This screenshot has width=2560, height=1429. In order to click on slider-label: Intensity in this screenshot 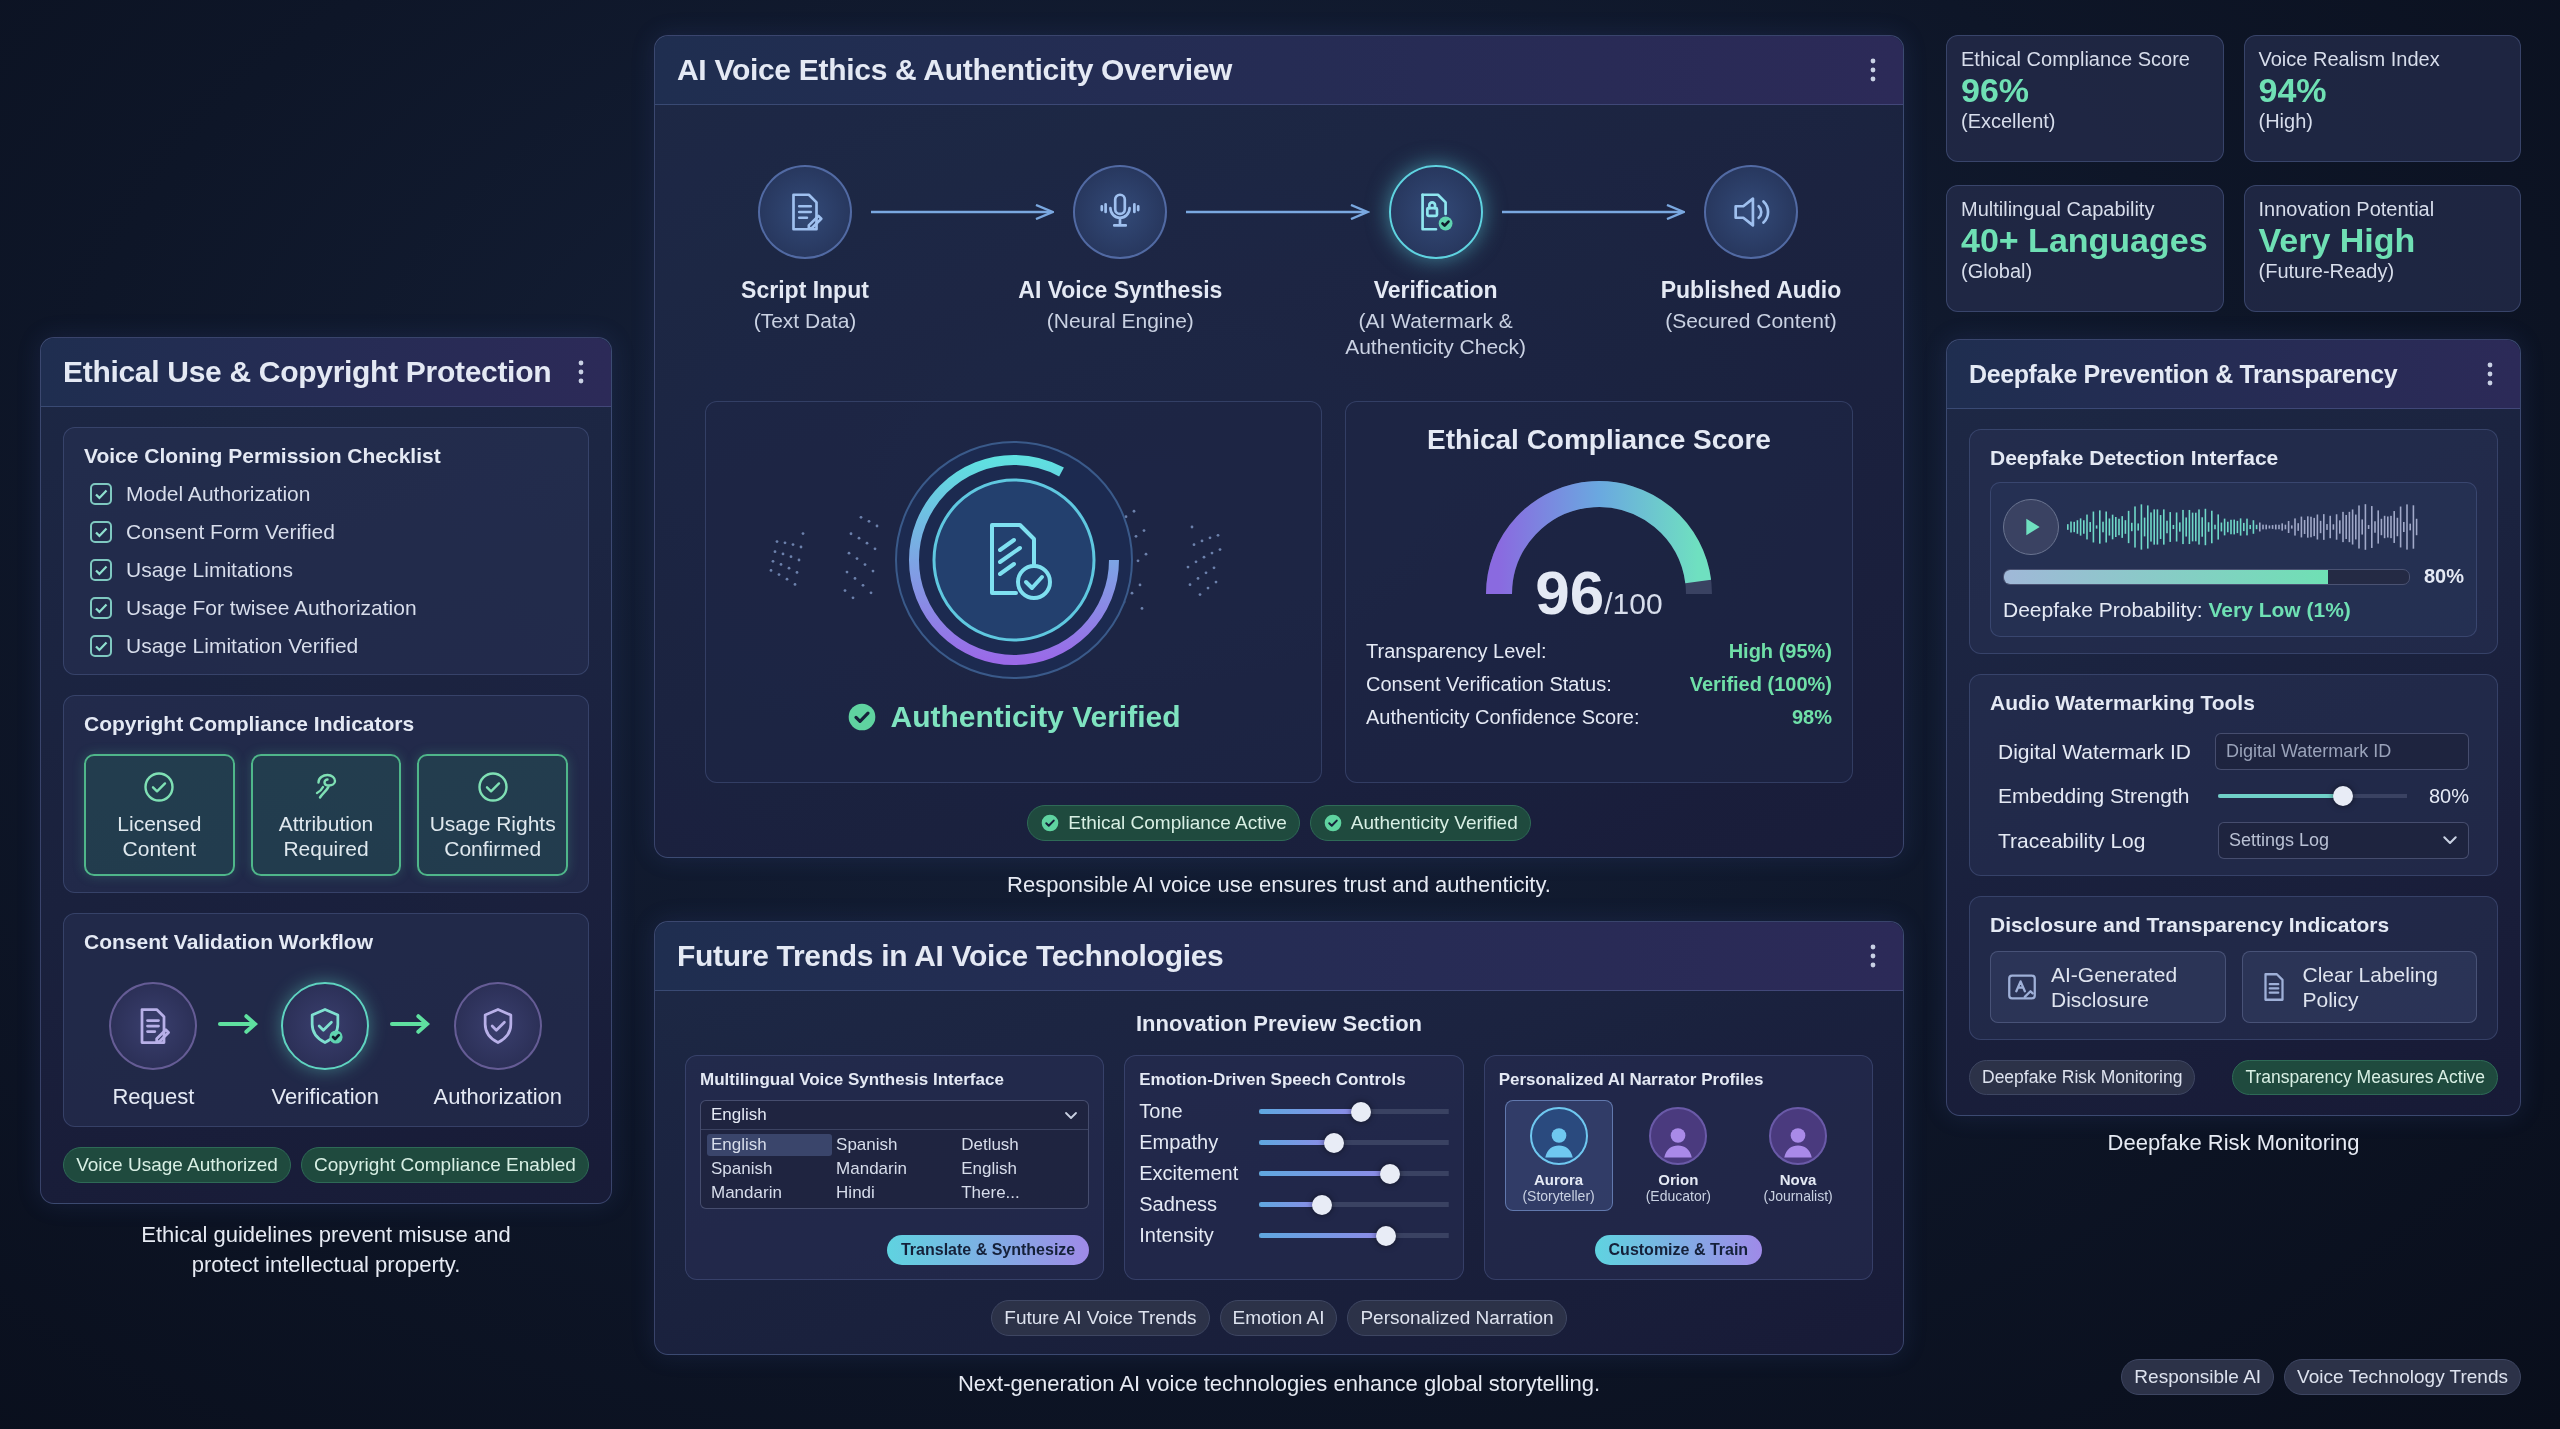, I will do `click(1177, 1236)`.